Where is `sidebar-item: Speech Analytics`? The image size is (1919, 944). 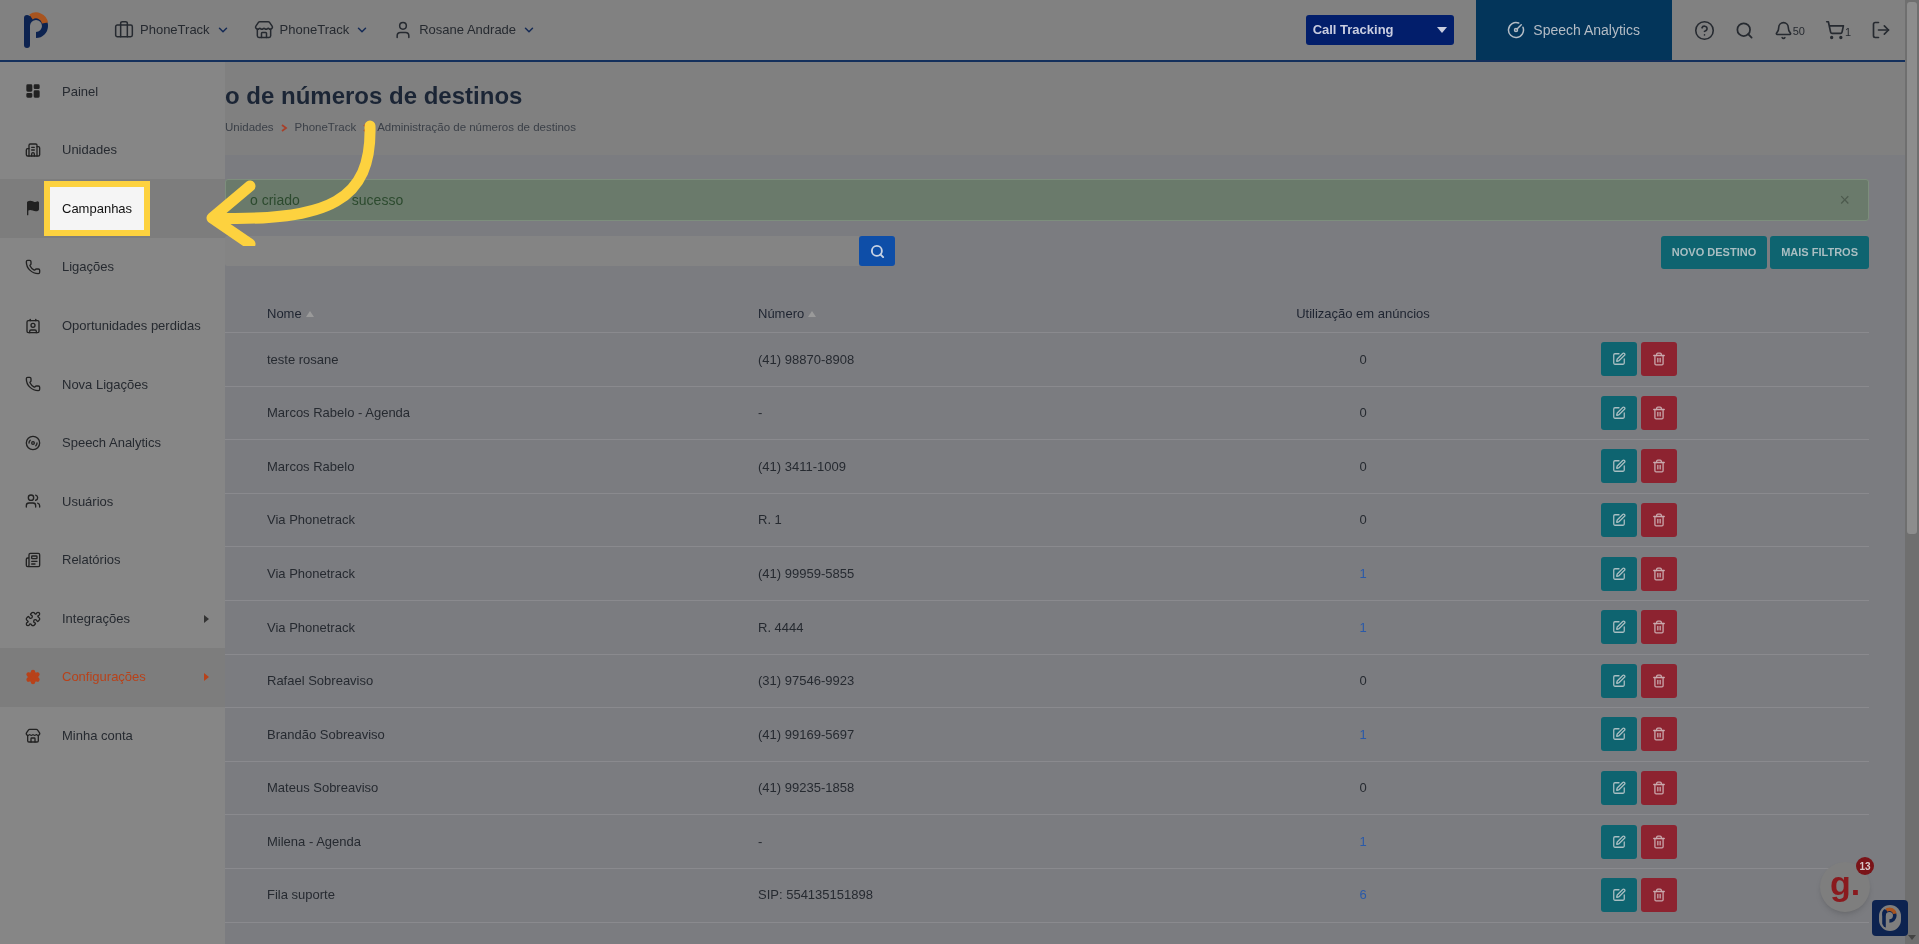
sidebar-item: Speech Analytics is located at coordinates (112, 443).